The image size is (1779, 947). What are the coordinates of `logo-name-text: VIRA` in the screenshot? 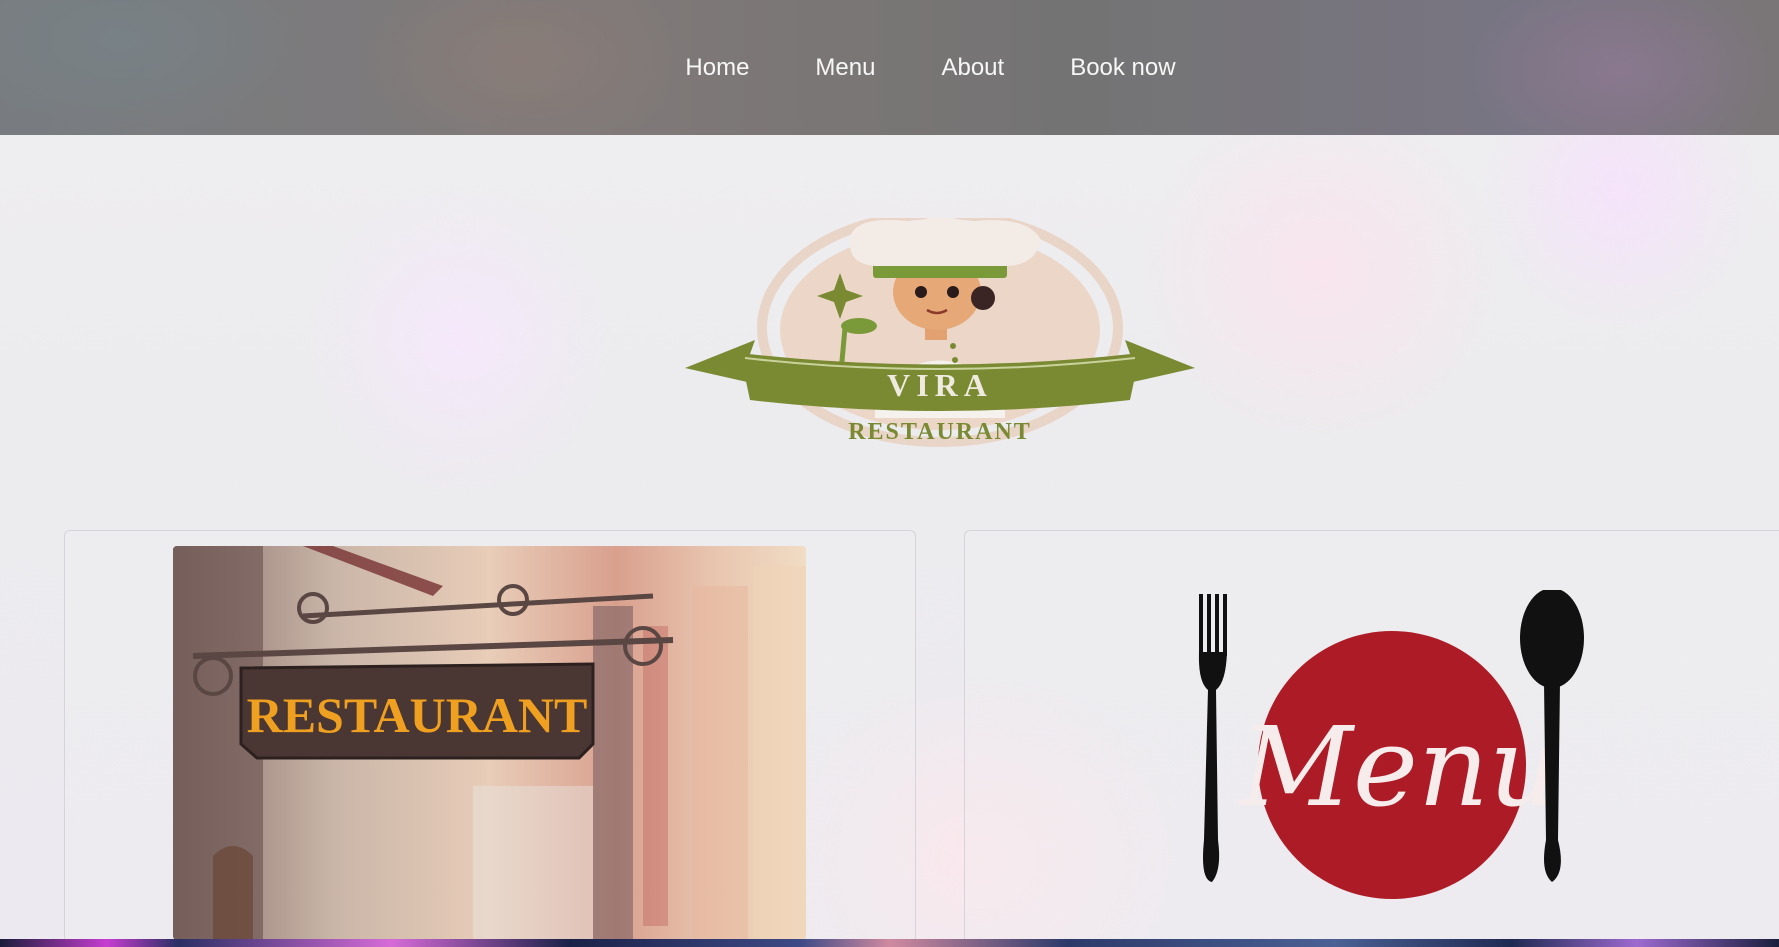 It's located at (940, 385).